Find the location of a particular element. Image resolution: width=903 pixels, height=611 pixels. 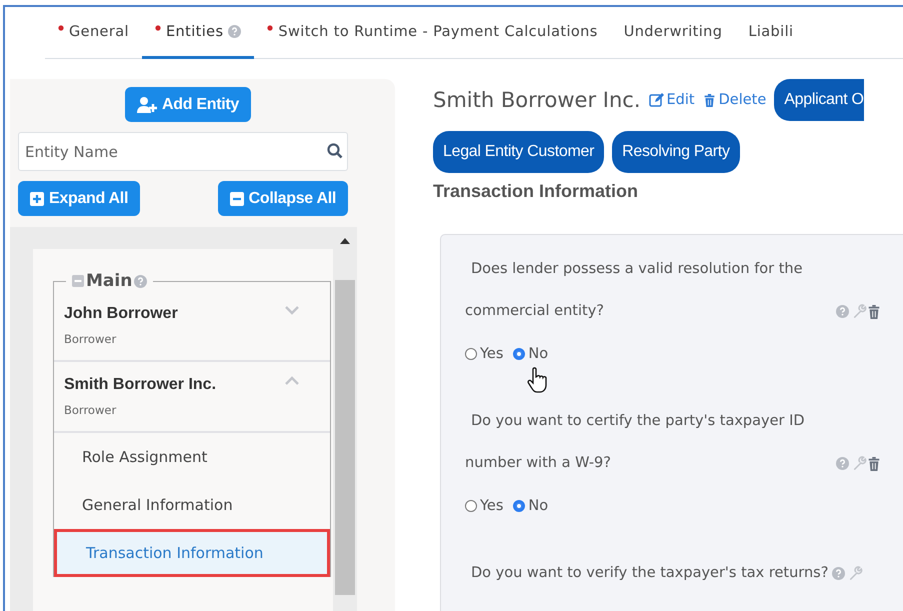

plus-square-icon is located at coordinates (37, 199).